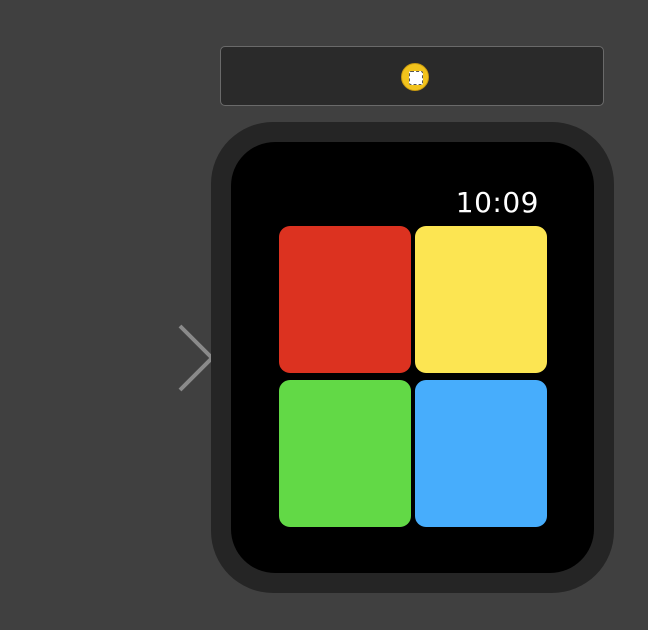 The image size is (648, 630). I want to click on scene-dock, so click(412, 76).